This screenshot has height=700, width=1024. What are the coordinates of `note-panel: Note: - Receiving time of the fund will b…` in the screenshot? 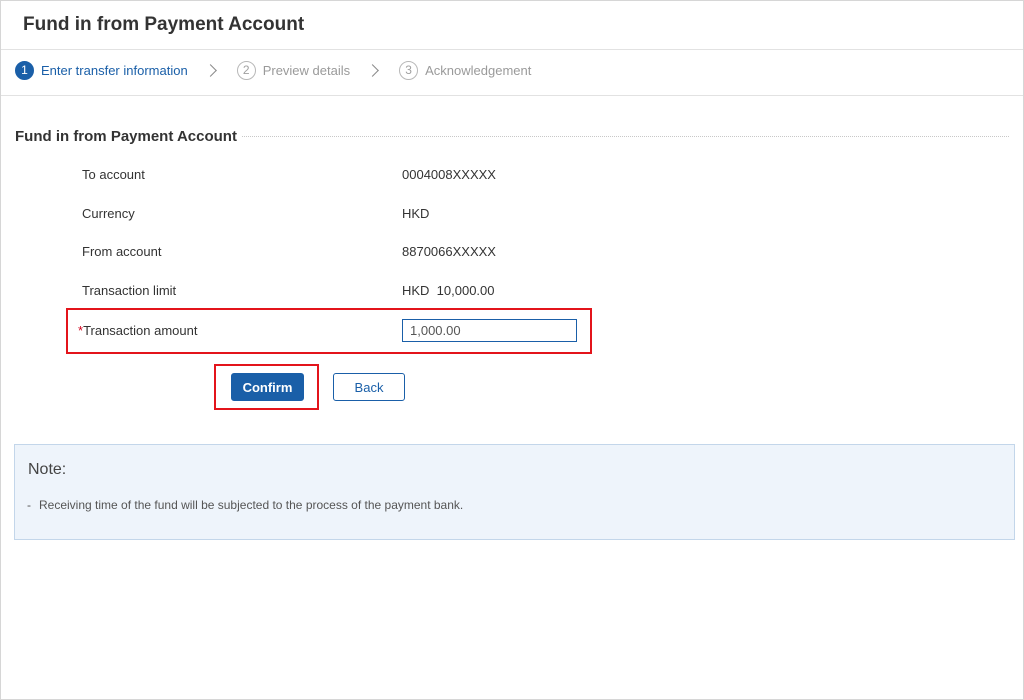 It's located at (514, 492).